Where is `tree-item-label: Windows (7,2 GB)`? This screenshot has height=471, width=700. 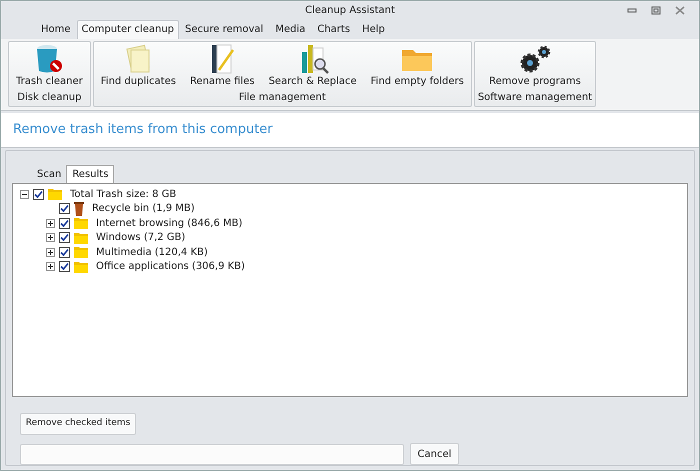
tree-item-label: Windows (7,2 GB) is located at coordinates (141, 238).